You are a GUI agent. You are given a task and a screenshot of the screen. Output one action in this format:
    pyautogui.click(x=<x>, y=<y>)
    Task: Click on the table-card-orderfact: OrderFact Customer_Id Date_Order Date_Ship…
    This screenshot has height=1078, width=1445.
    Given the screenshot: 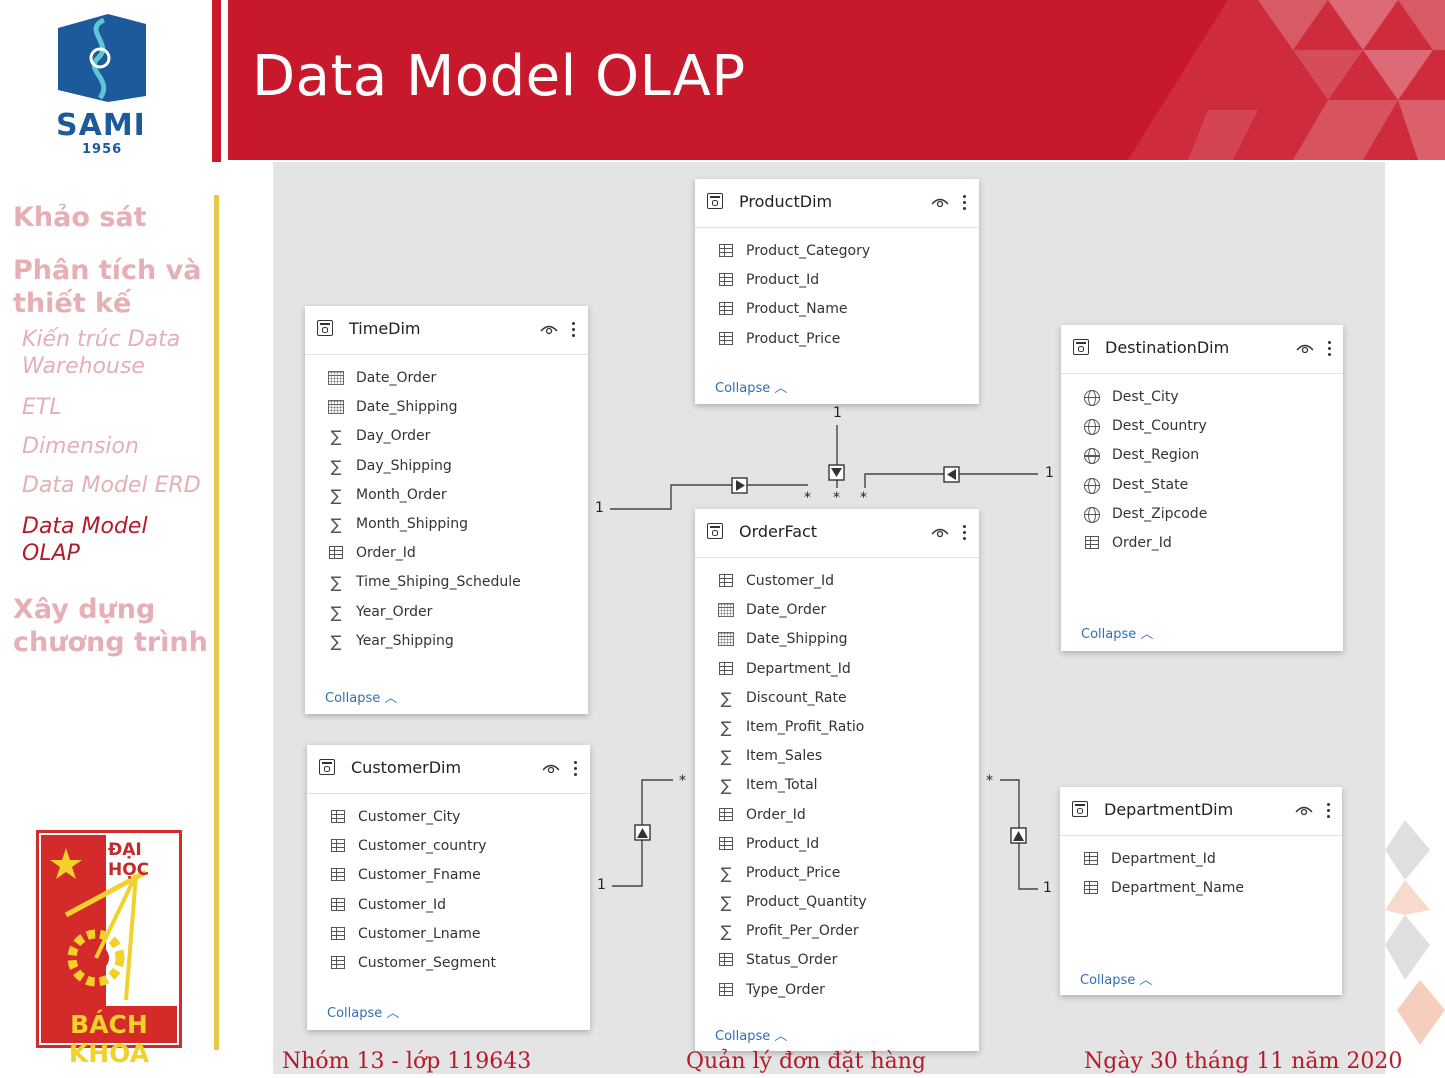 What is the action you would take?
    pyautogui.click(x=837, y=780)
    